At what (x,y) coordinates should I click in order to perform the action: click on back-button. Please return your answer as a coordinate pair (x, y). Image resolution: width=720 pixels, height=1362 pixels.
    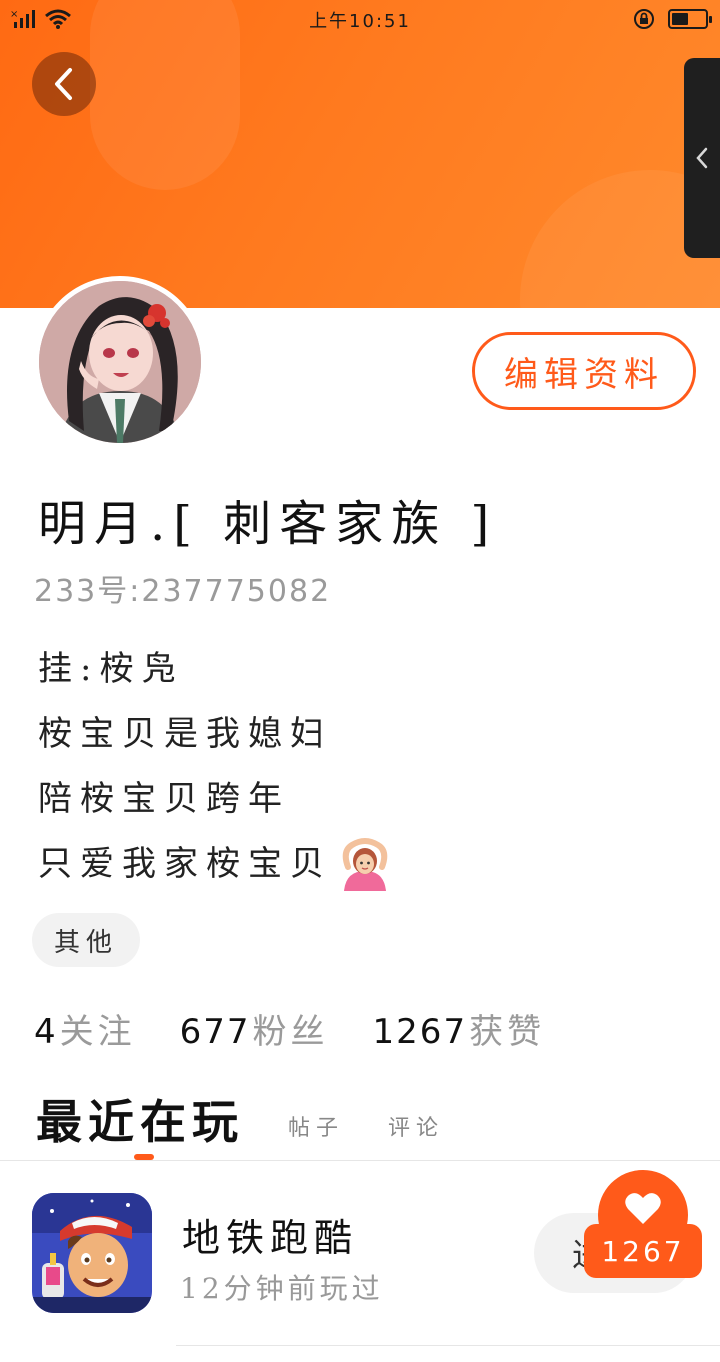
    Looking at the image, I should click on (64, 84).